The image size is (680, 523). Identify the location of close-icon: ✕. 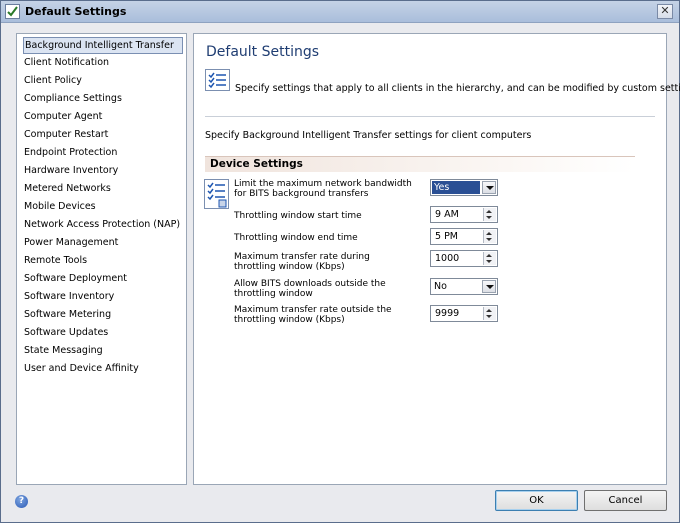
(665, 10).